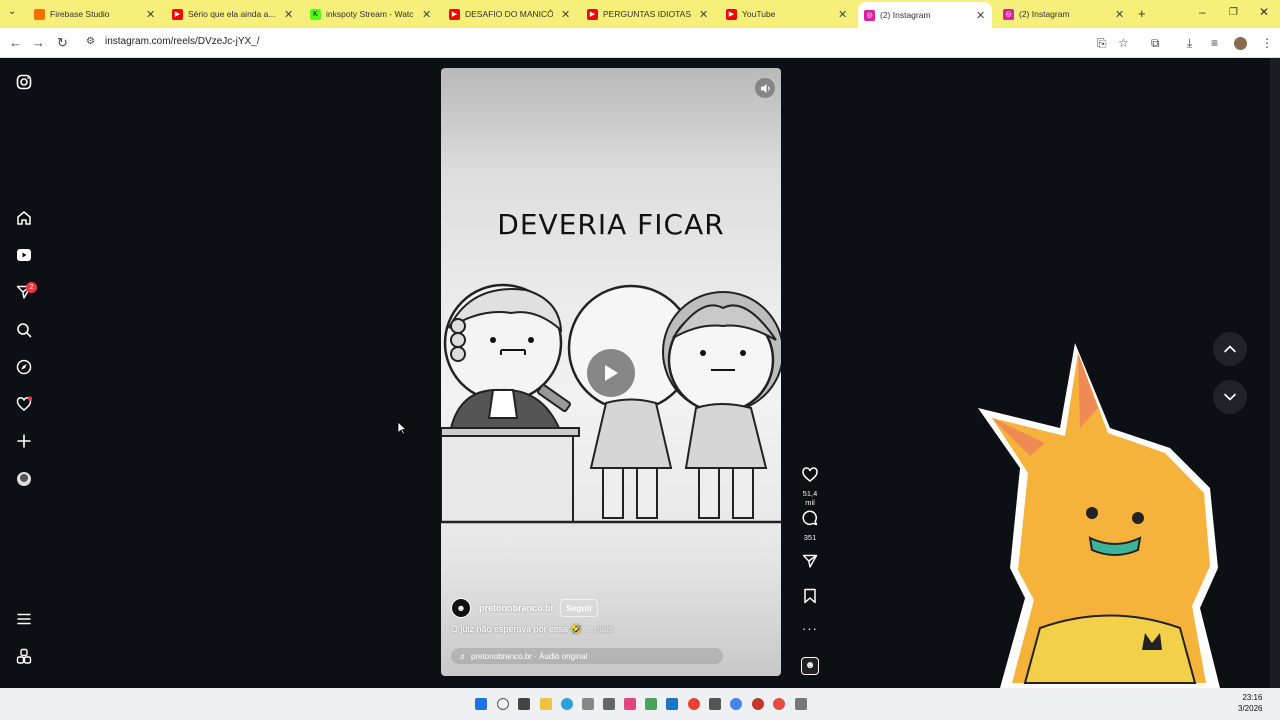  I want to click on notifications-heart-icon, so click(24, 404).